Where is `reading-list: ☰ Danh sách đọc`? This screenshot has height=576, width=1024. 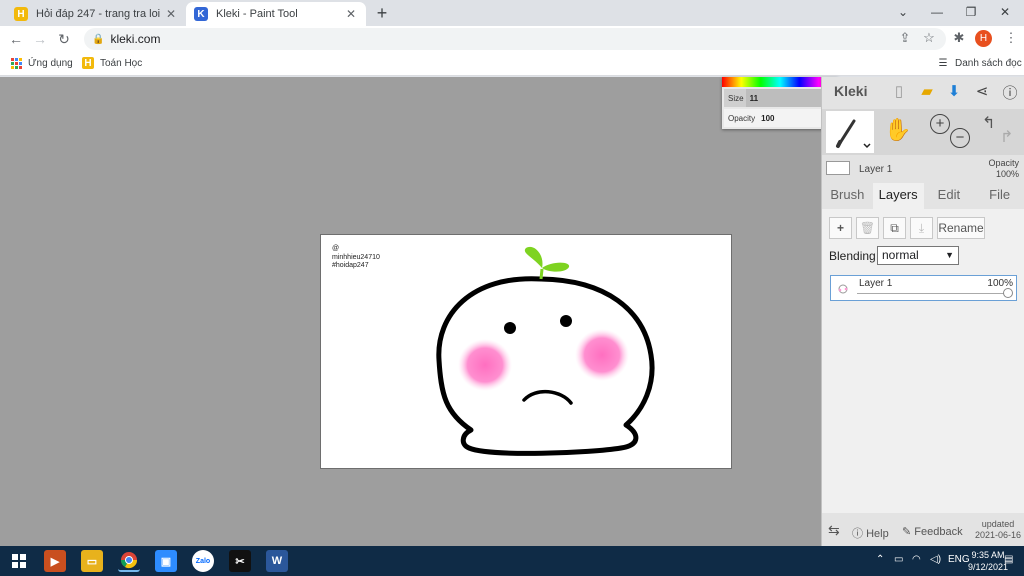 reading-list: ☰ Danh sách đọc is located at coordinates (979, 63).